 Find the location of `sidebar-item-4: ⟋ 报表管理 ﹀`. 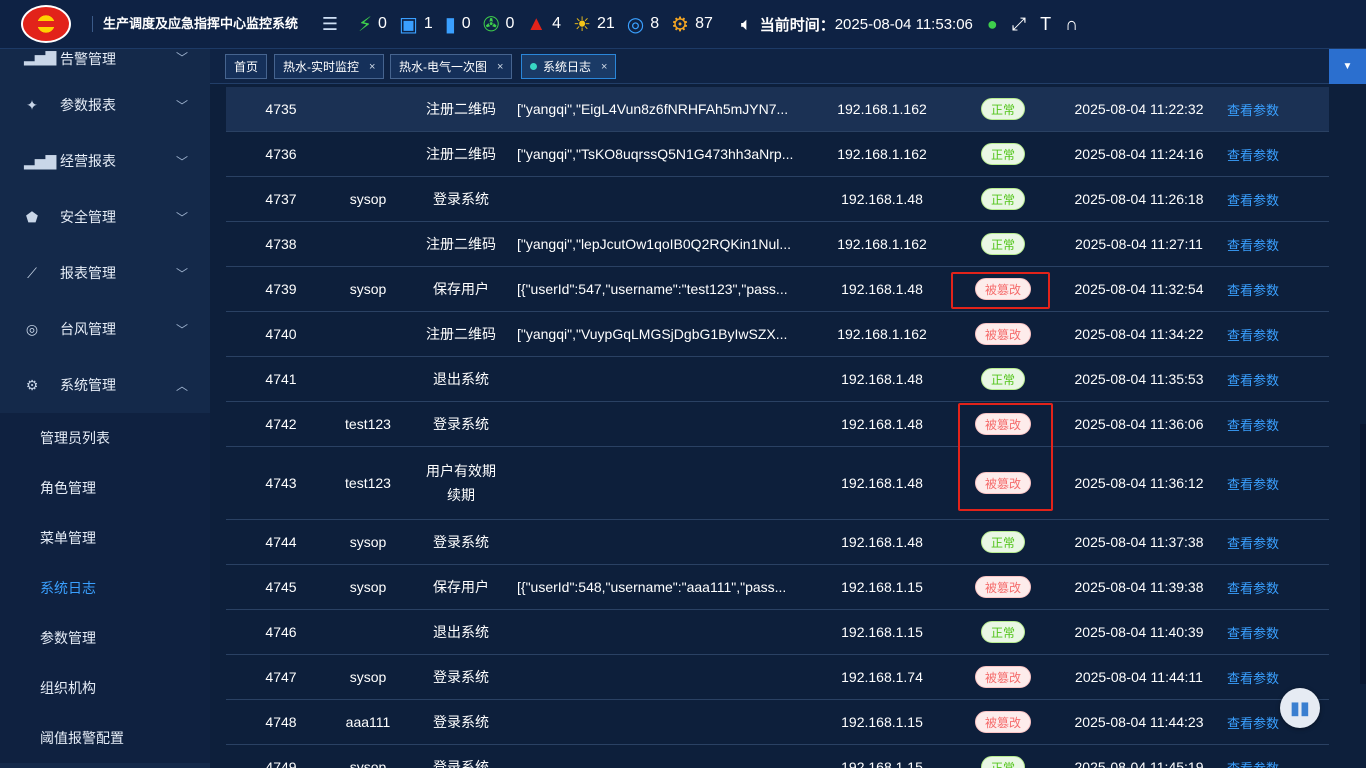

sidebar-item-4: ⟋ 报表管理 ﹀ is located at coordinates (105, 273).